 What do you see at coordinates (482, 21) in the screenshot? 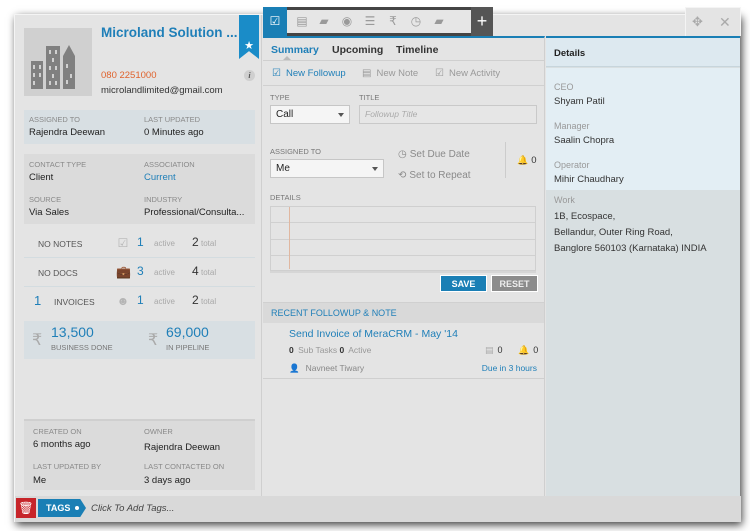
I see `add-button: +` at bounding box center [482, 21].